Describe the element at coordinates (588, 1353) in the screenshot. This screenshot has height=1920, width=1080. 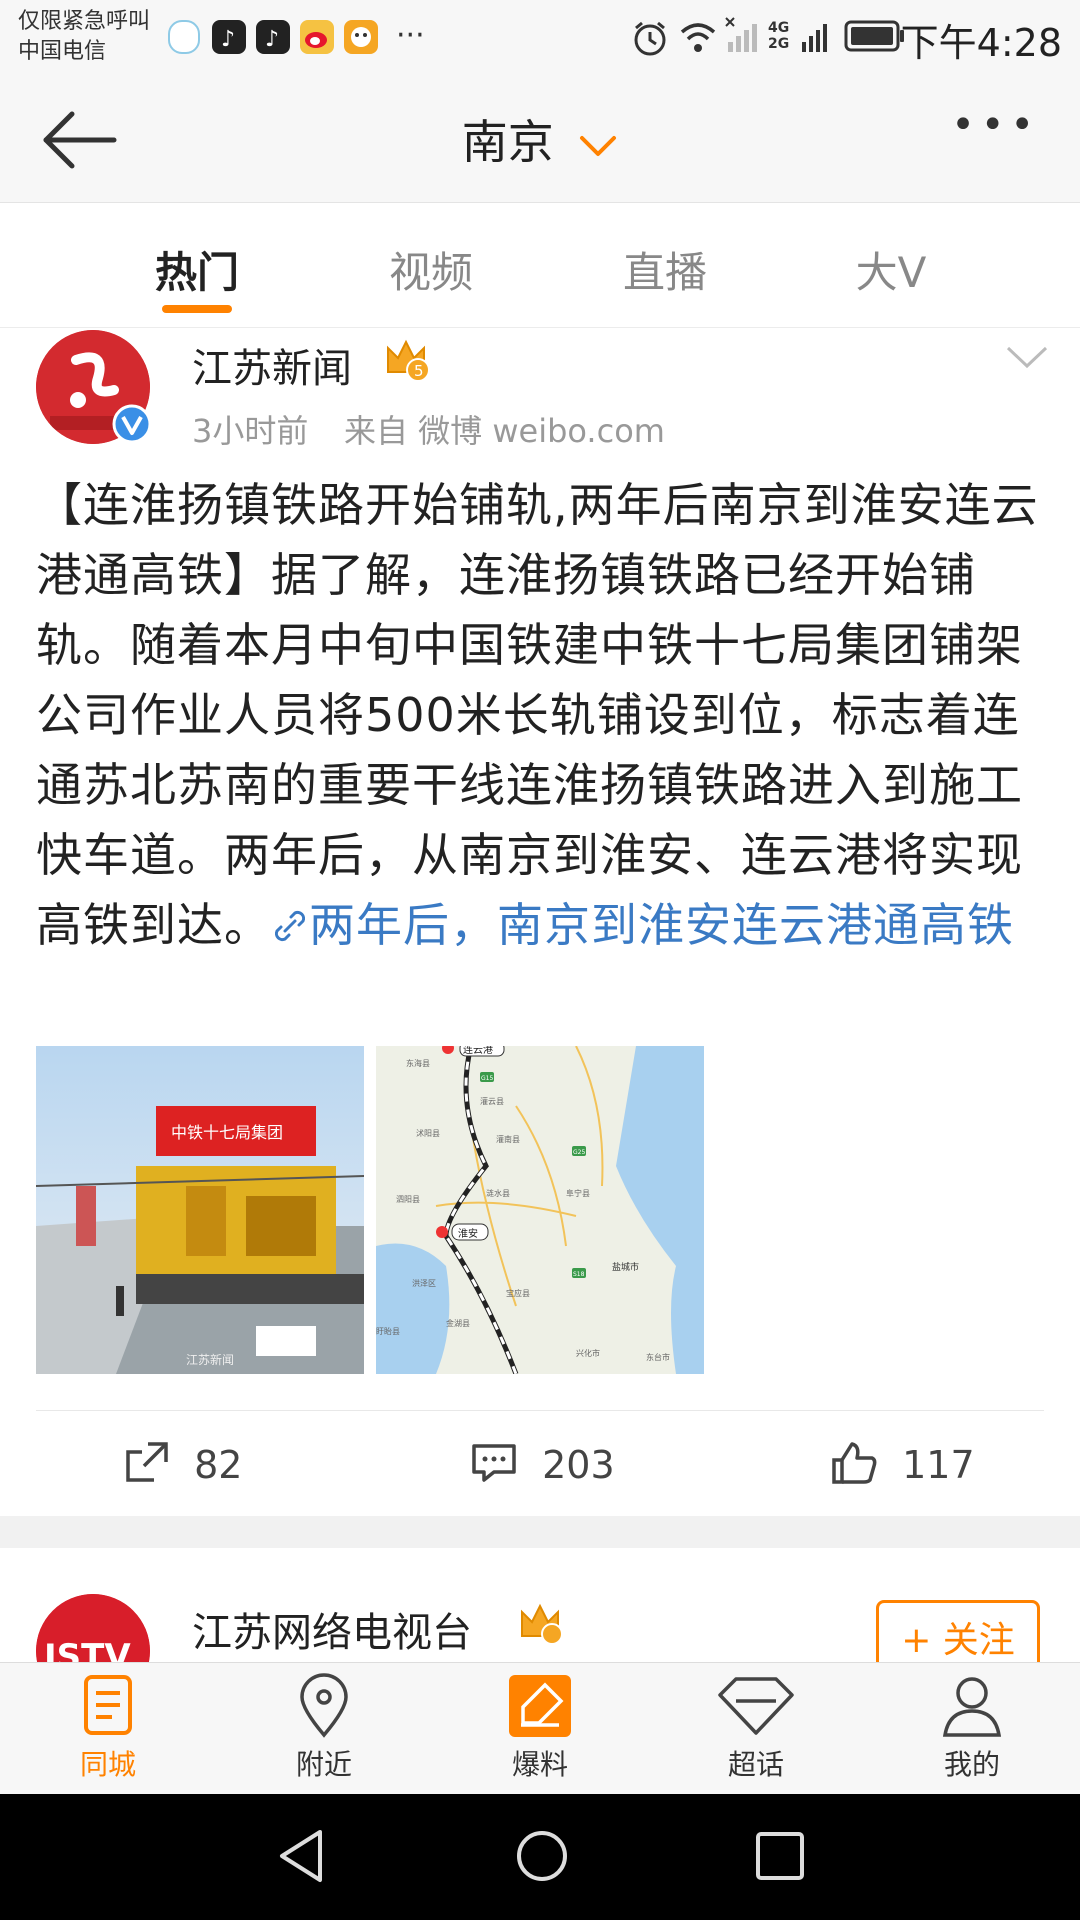
I see `svg-text: 兴化市` at that location.